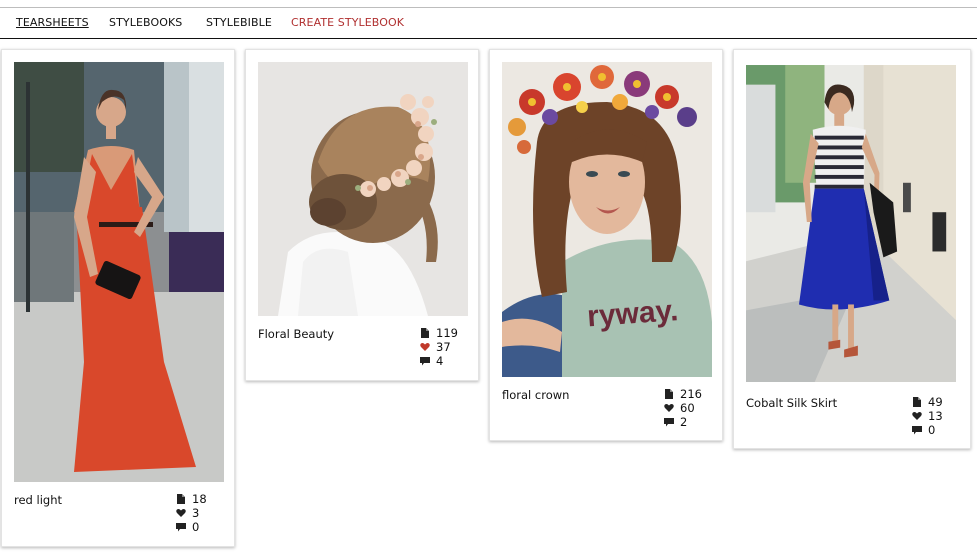 The width and height of the screenshot is (977, 559). I want to click on like-button: 37, so click(443, 347).